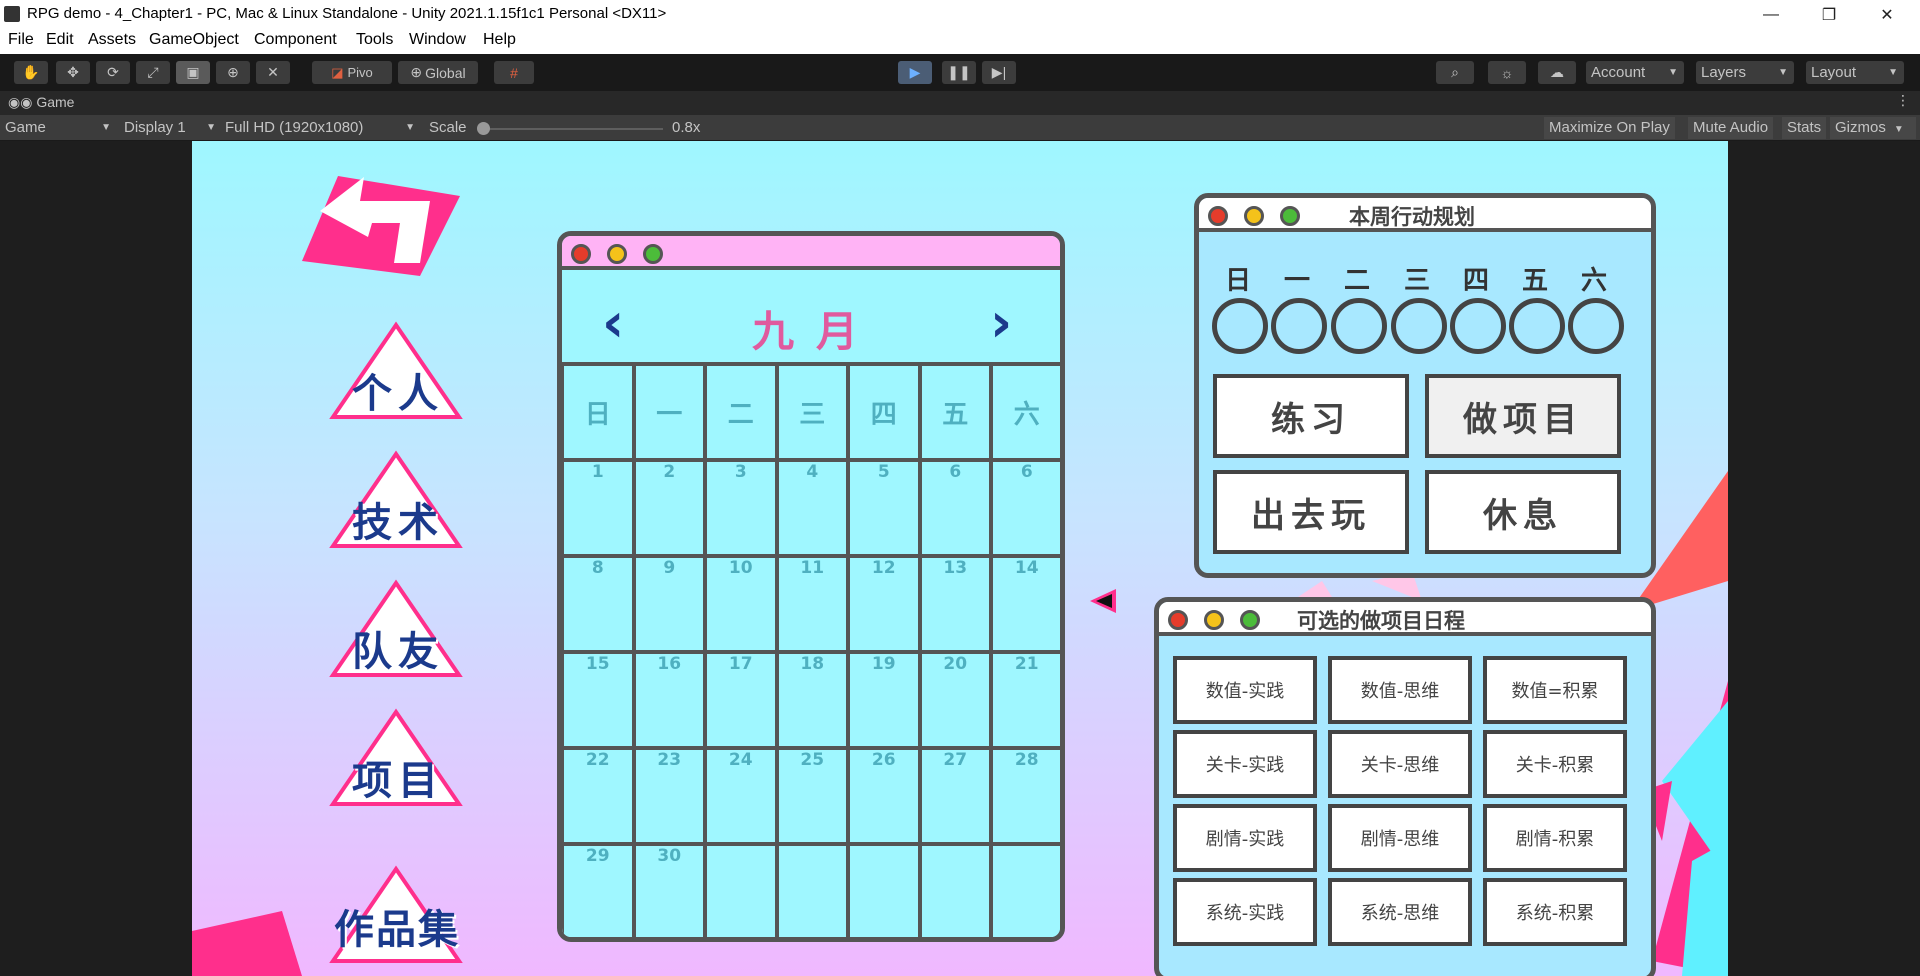 This screenshot has height=976, width=1920. I want to click on calendar-day-cell: 18, so click(812, 700).